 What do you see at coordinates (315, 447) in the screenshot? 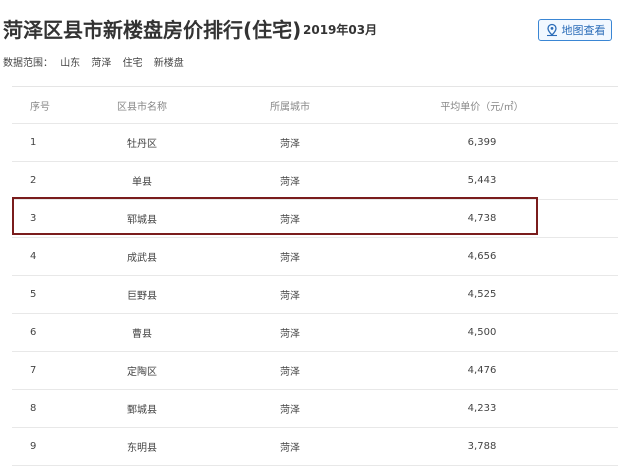
I see `table-row: 9 东明县 菏泽 3,788` at bounding box center [315, 447].